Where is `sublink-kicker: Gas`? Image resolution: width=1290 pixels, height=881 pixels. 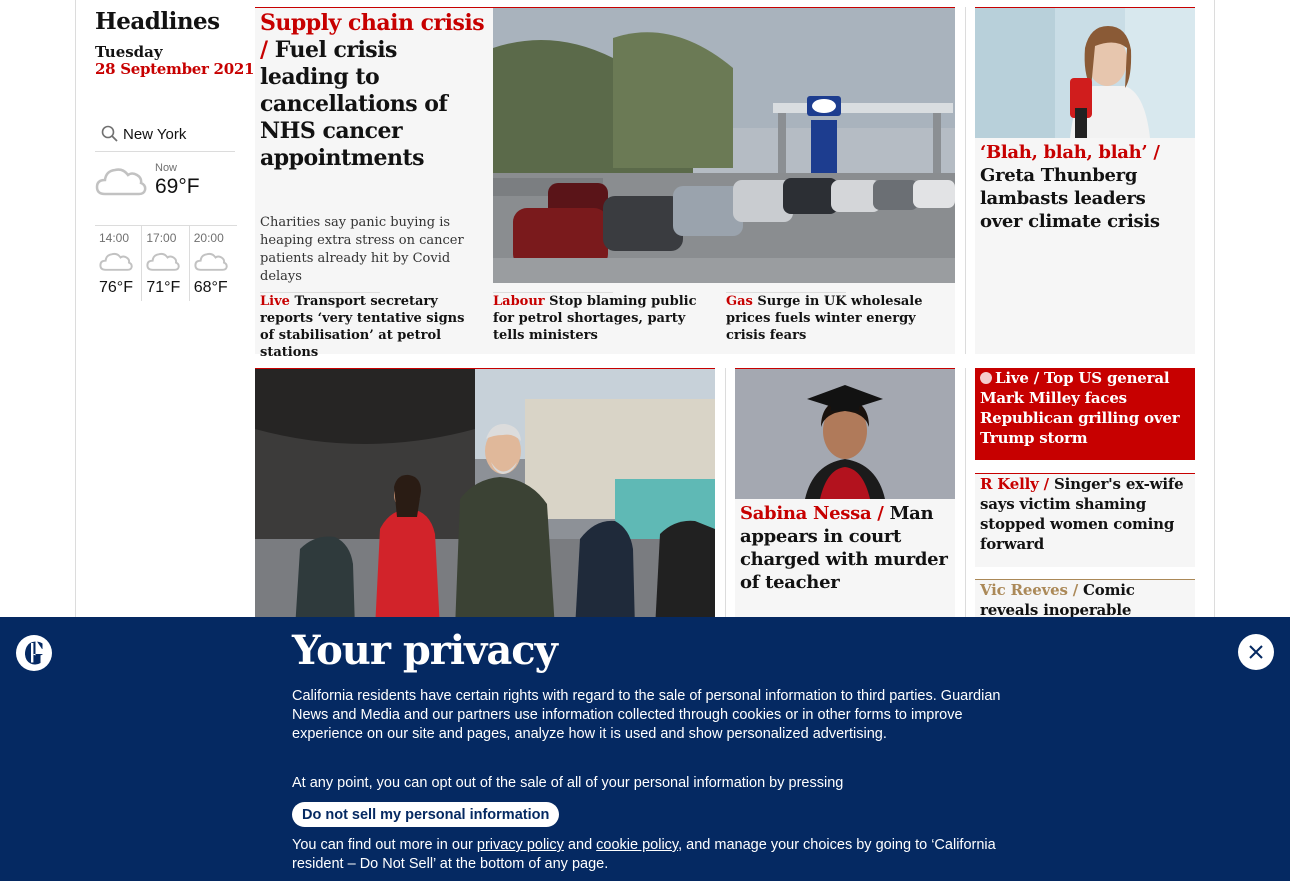 sublink-kicker: Gas is located at coordinates (739, 301).